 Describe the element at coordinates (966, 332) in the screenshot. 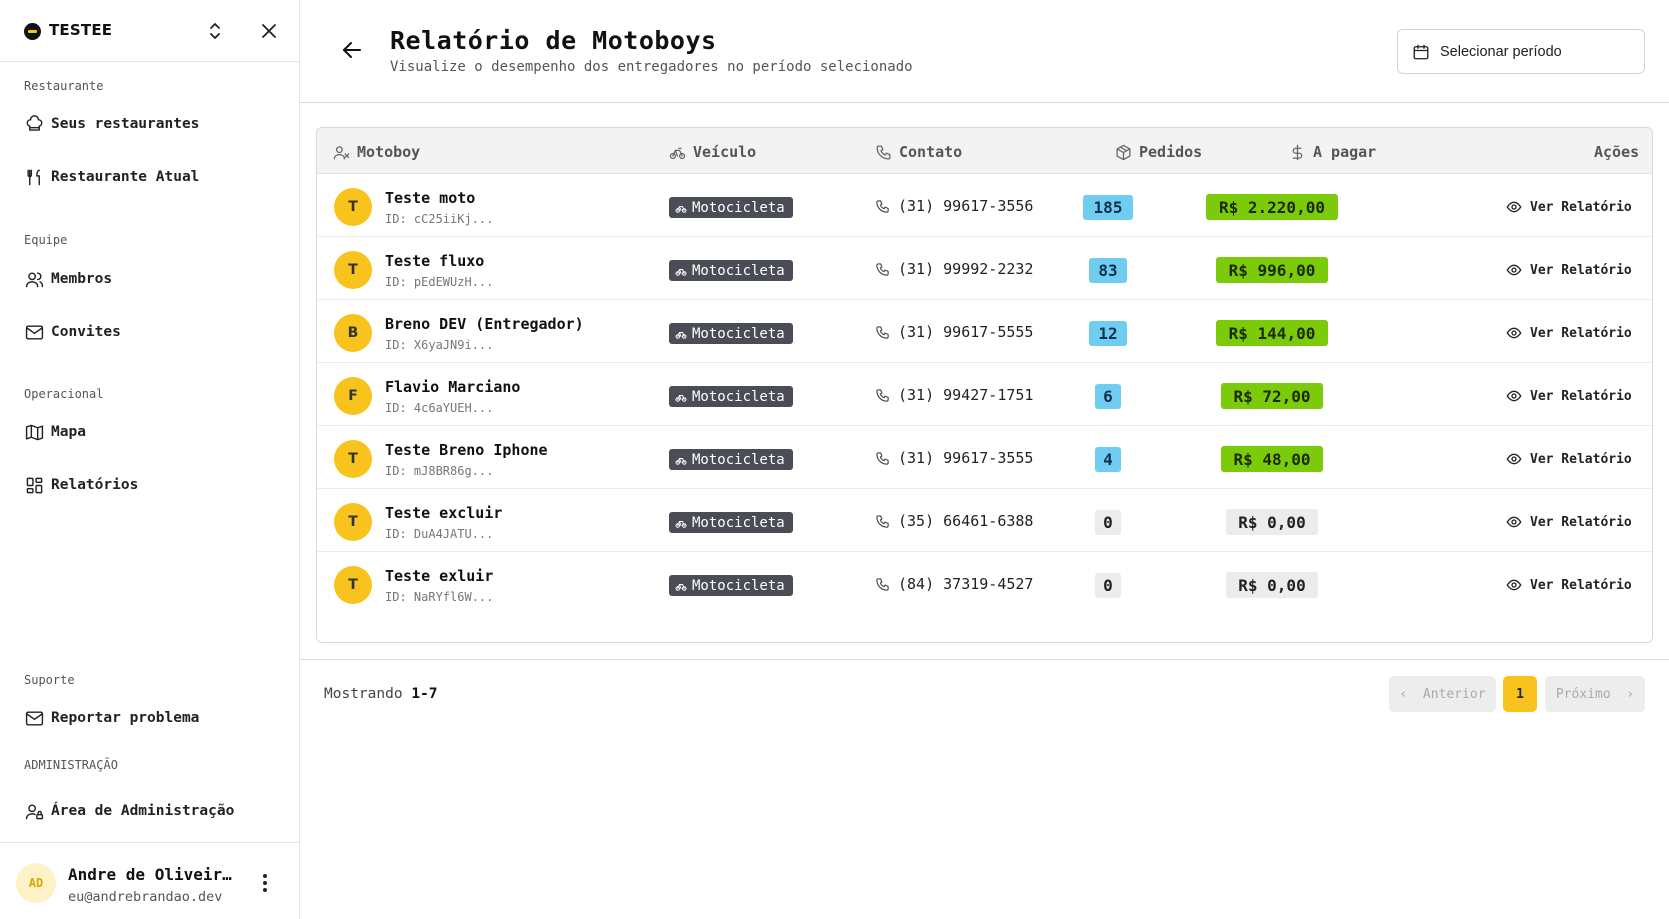

I see `phone-number: (31) 99617-5555` at that location.